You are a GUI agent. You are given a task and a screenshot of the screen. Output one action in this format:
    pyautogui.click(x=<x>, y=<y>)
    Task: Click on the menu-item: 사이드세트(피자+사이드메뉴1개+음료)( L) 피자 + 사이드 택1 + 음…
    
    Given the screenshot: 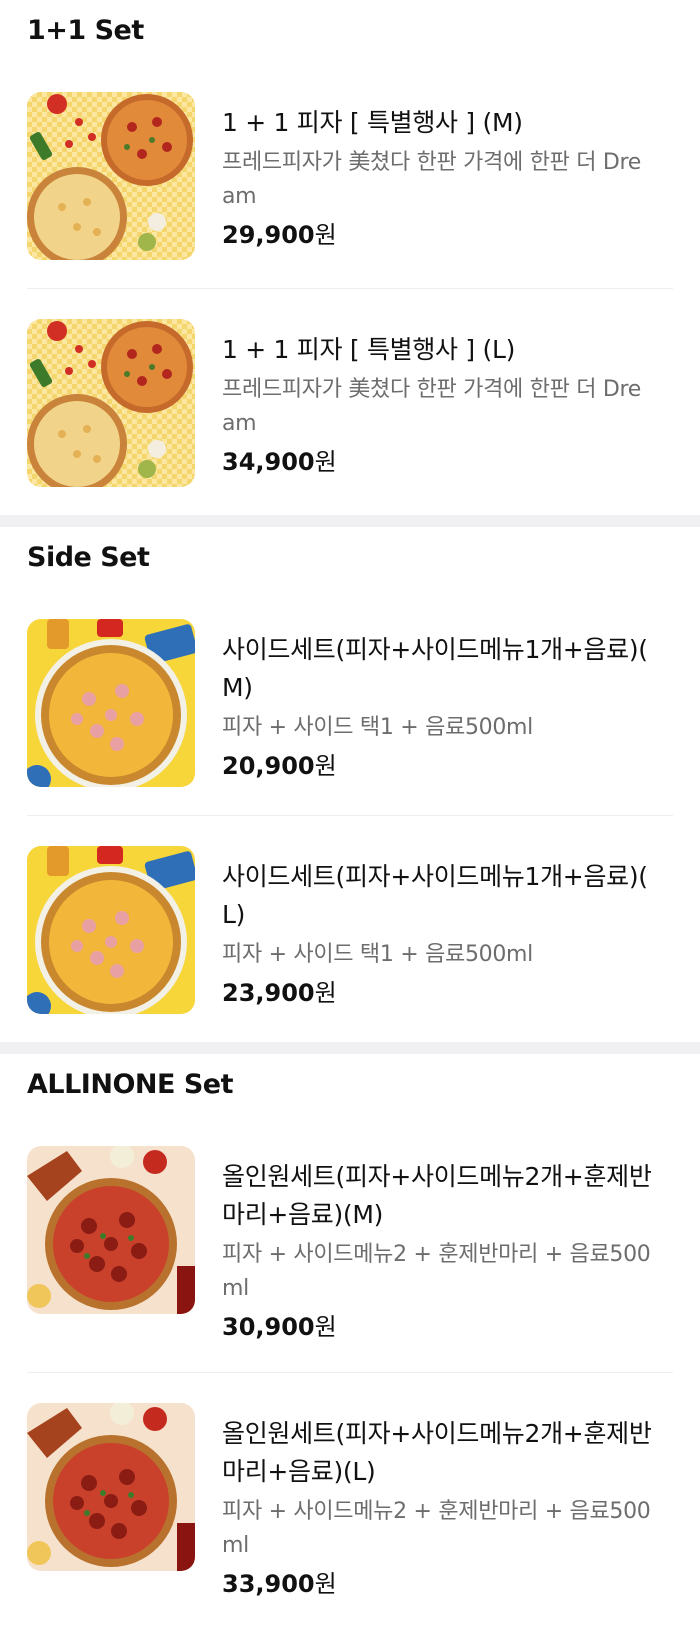 What is the action you would take?
    pyautogui.click(x=350, y=929)
    